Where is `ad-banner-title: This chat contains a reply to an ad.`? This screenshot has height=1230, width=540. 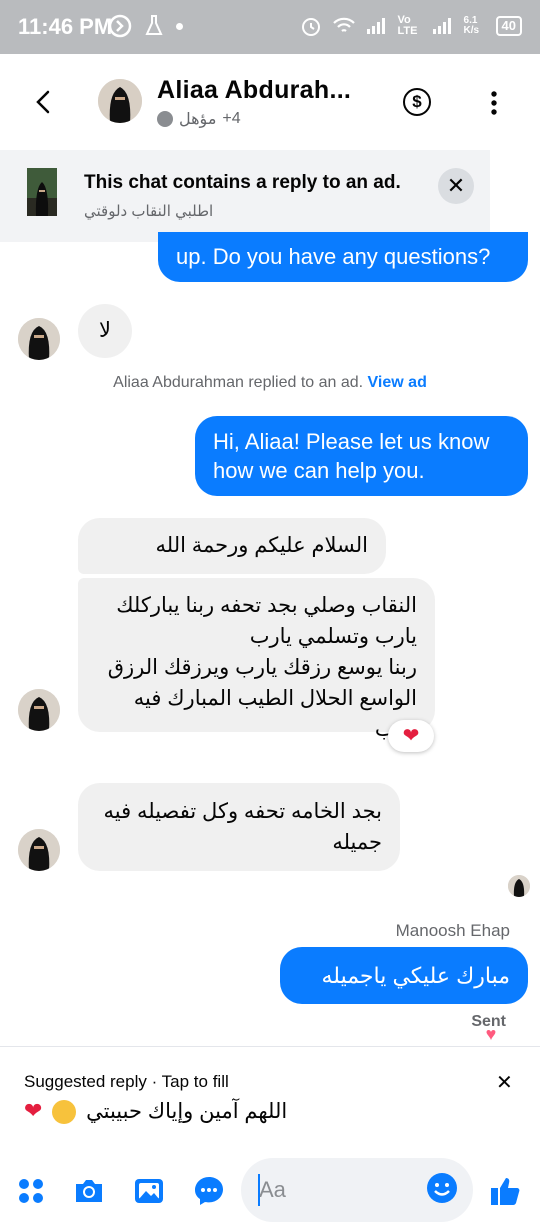
ad-banner-title: This chat contains a reply to an ad. is located at coordinates (242, 182).